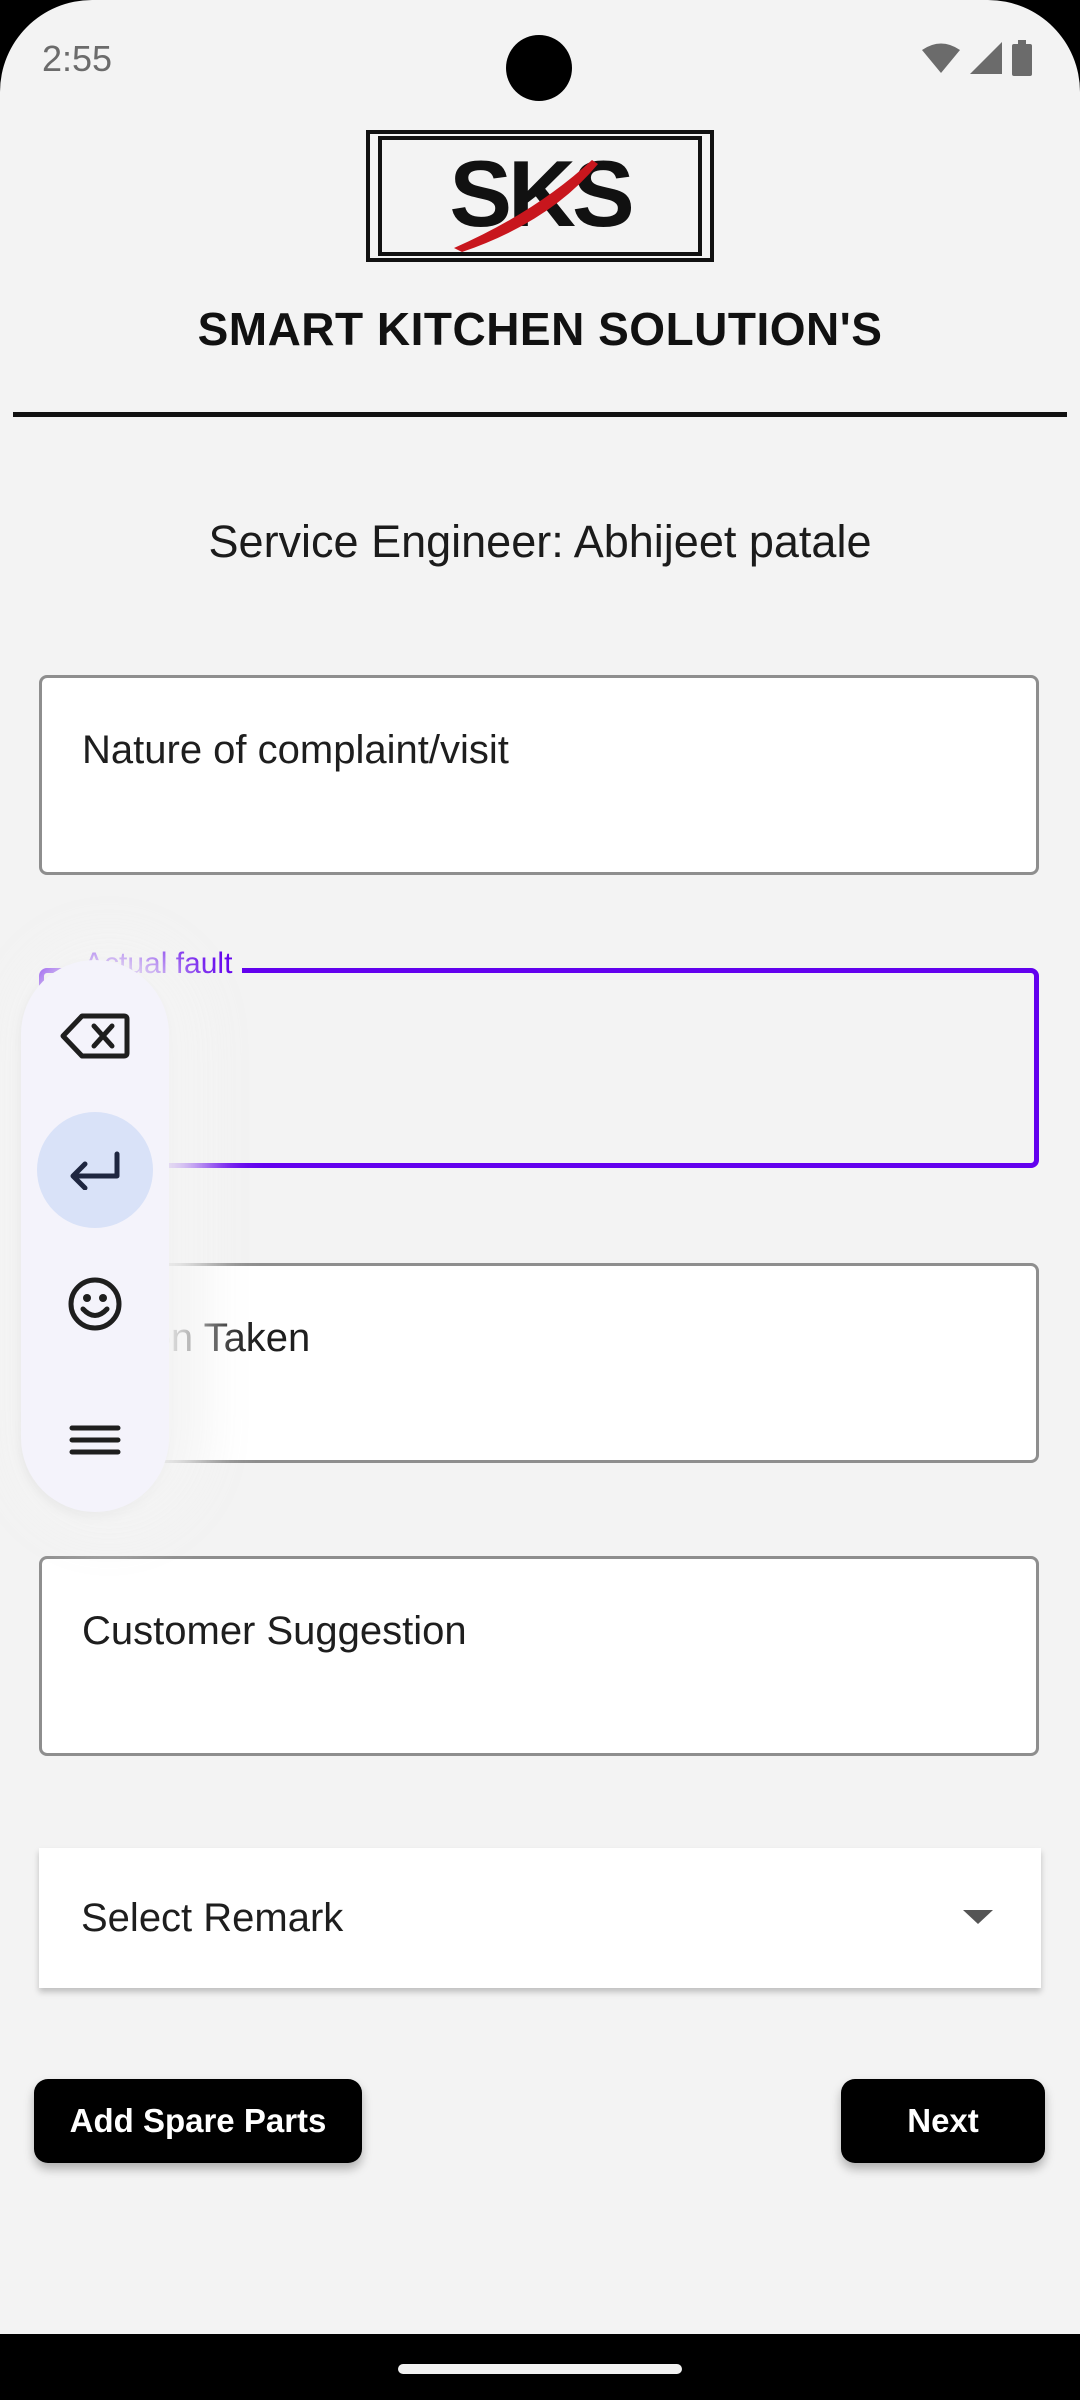  Describe the element at coordinates (539, 775) in the screenshot. I see `nature-of-complaint-field: Nature of complaint/visit` at that location.